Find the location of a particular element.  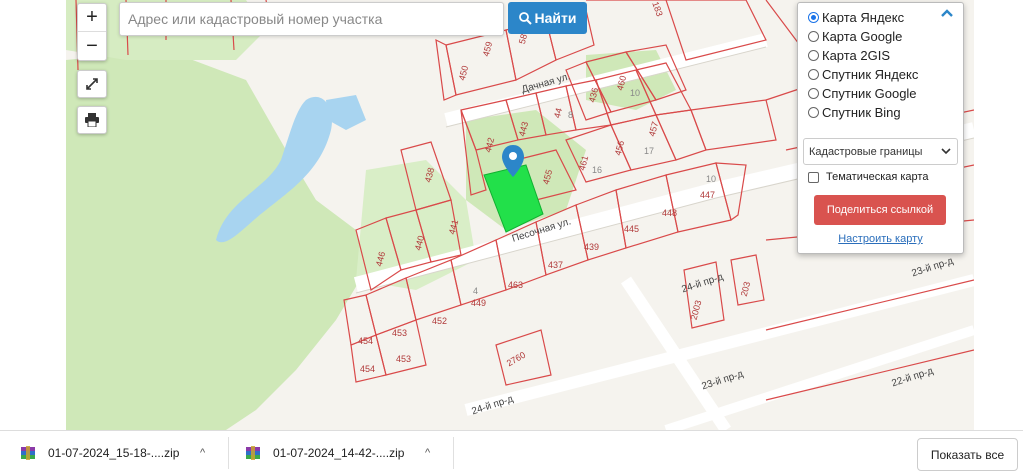

layer-option-google-map: Карта Google is located at coordinates (855, 36).